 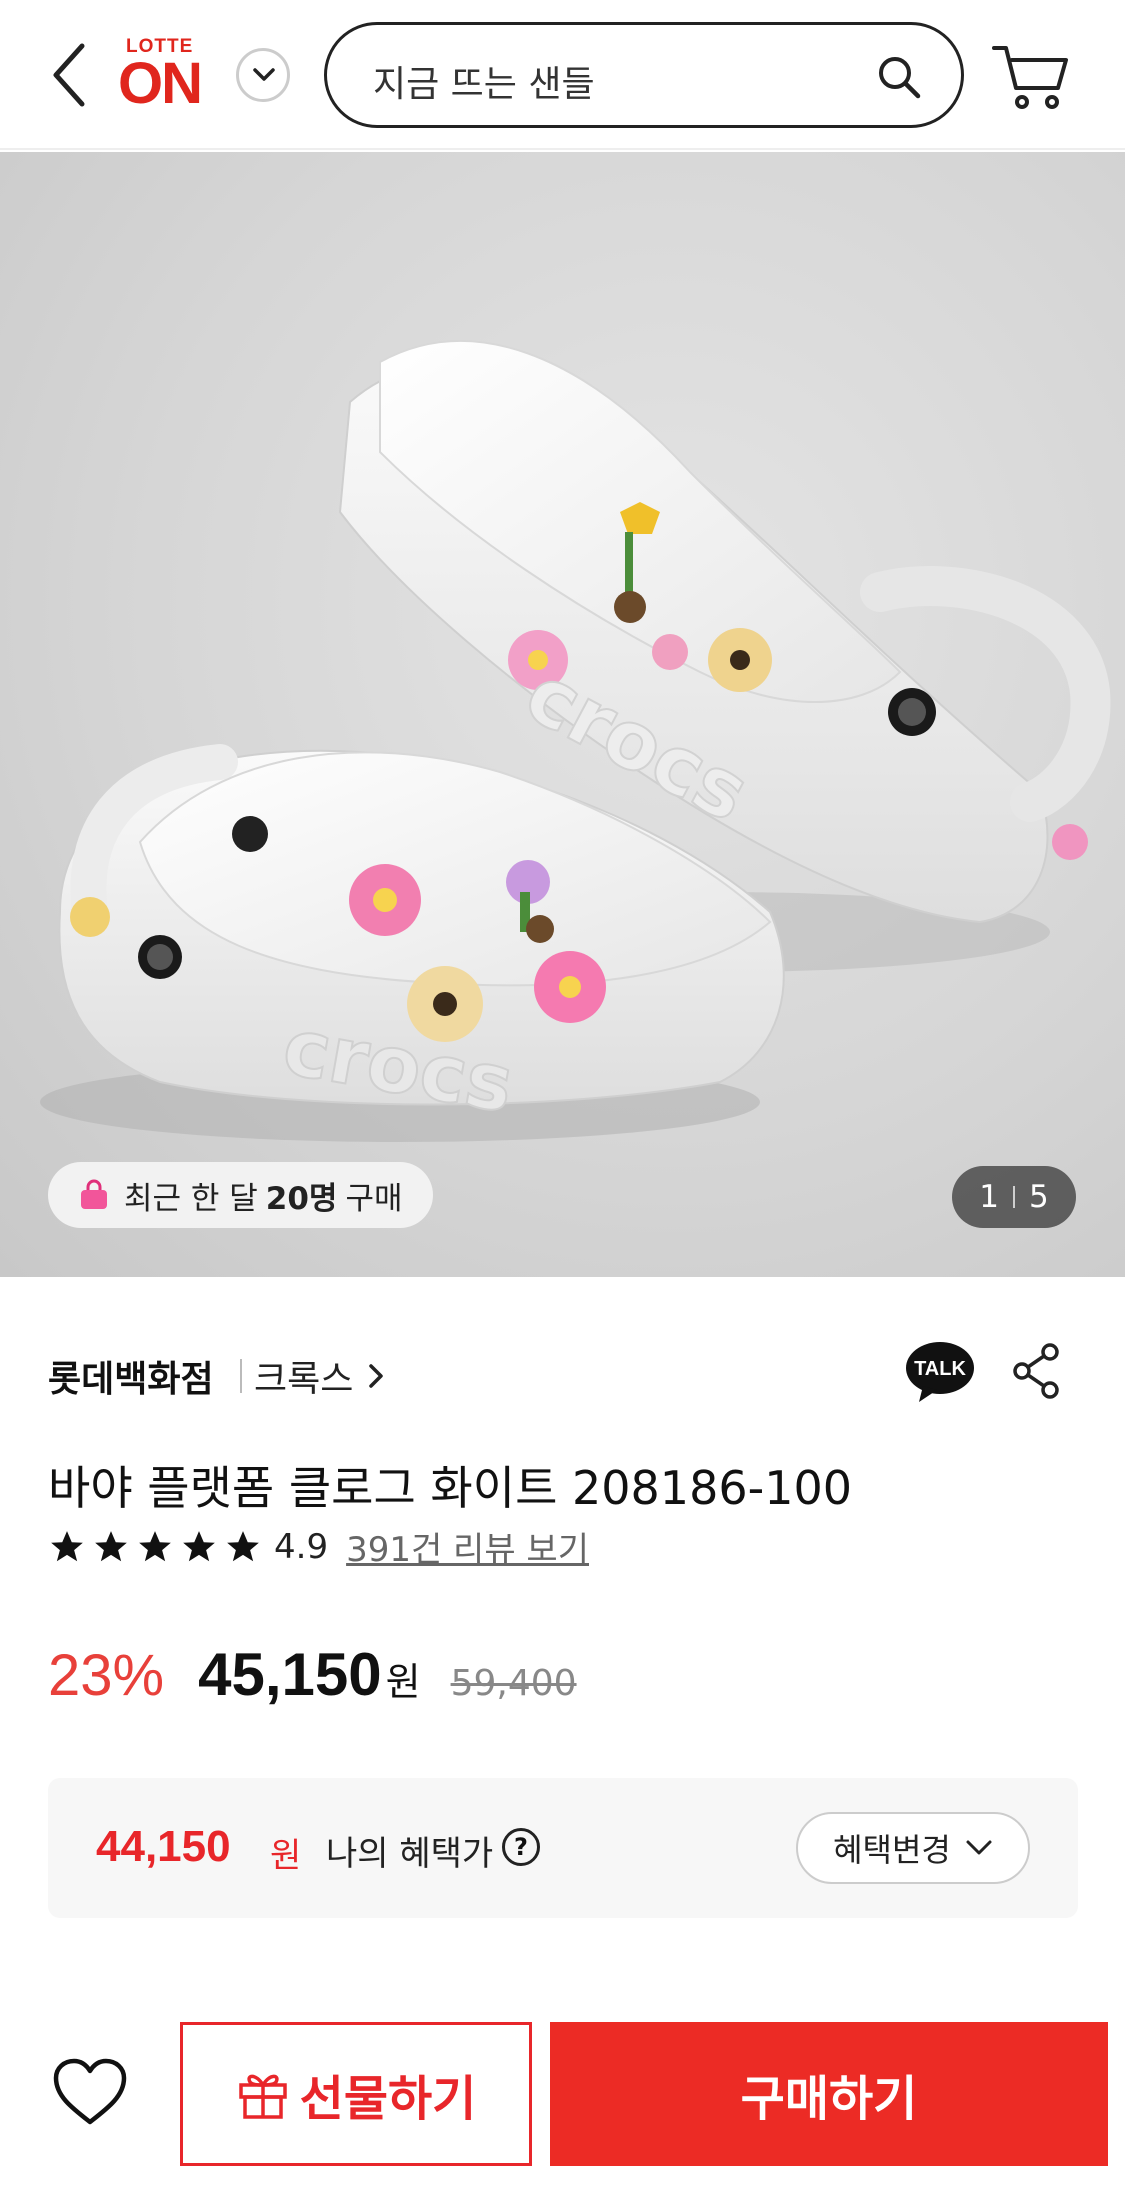 What do you see at coordinates (286, 1856) in the screenshot?
I see `benefit-currency: 원` at bounding box center [286, 1856].